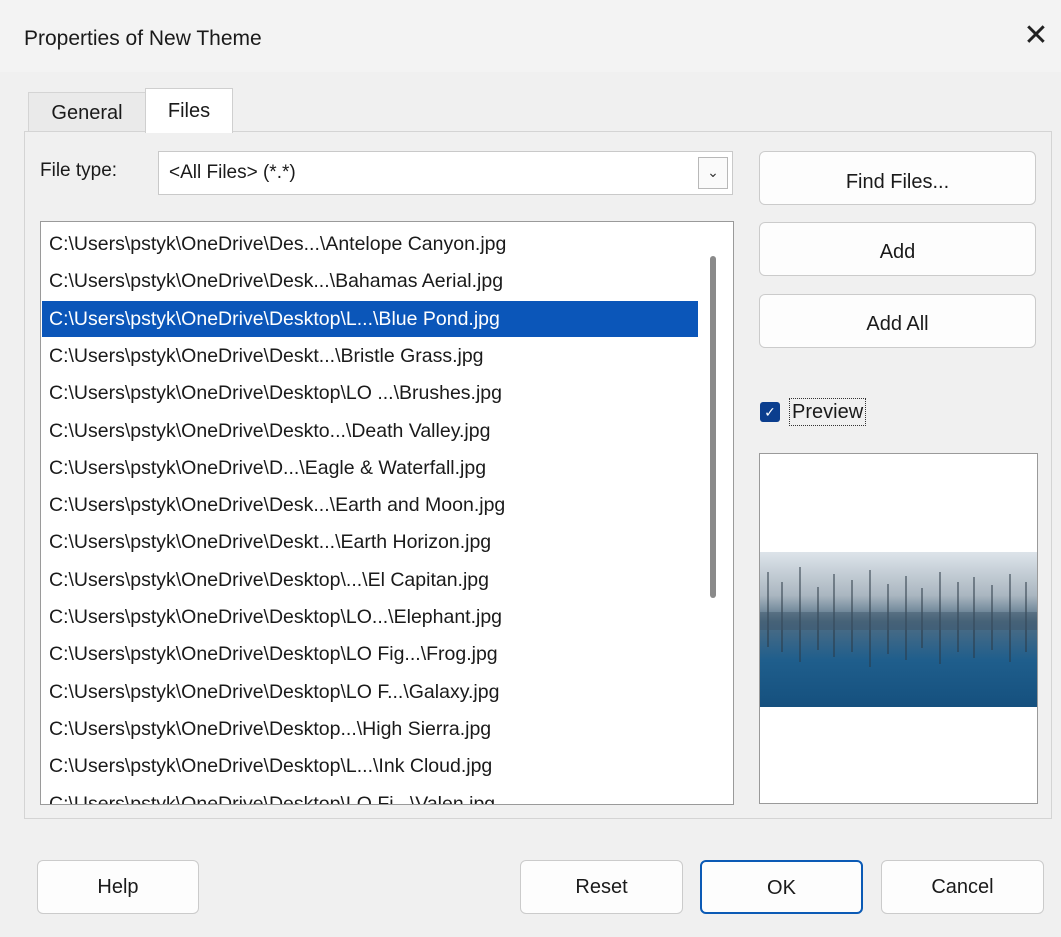 The height and width of the screenshot is (937, 1061). Describe the element at coordinates (143, 38) in the screenshot. I see `dialog-title: Properties of New Theme` at that location.